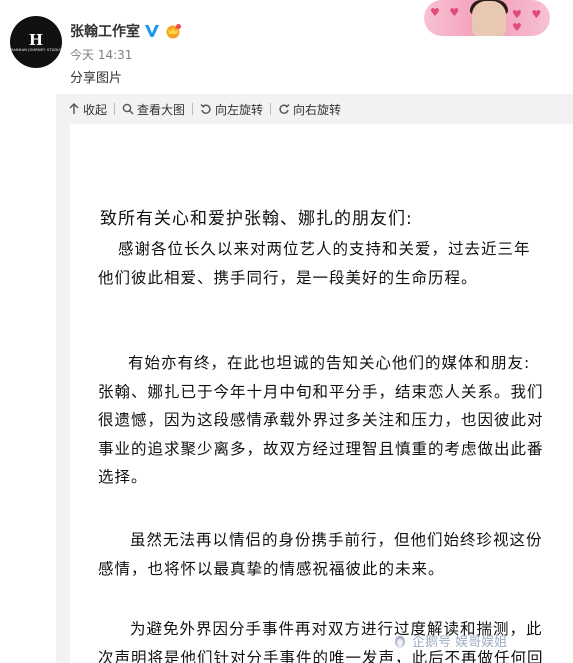  I want to click on arrow-up-icon, so click(74, 108).